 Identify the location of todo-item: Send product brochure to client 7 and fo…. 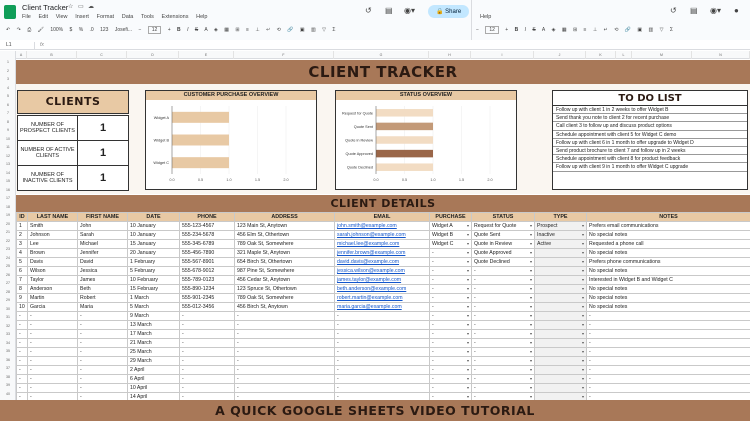
(650, 151).